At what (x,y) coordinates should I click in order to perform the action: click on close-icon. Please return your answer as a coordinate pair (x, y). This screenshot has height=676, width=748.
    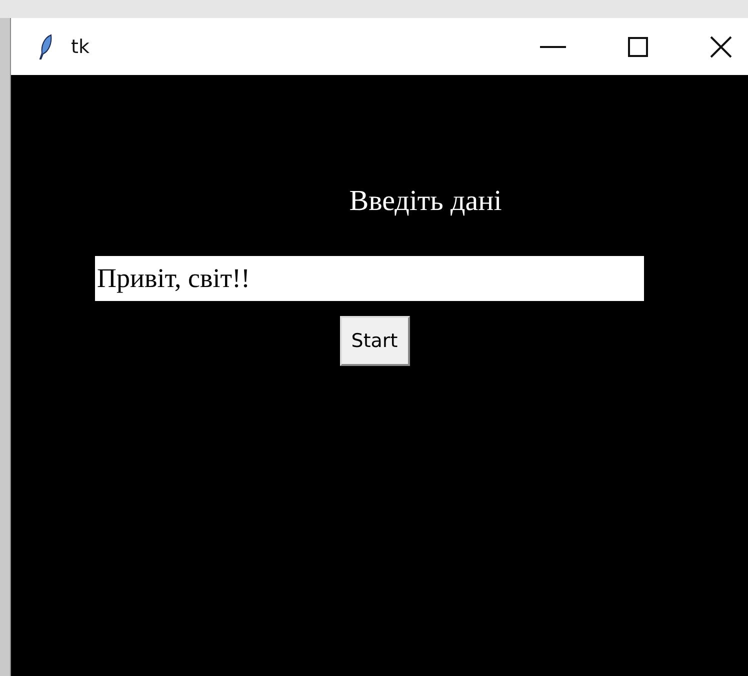
    Looking at the image, I should click on (721, 47).